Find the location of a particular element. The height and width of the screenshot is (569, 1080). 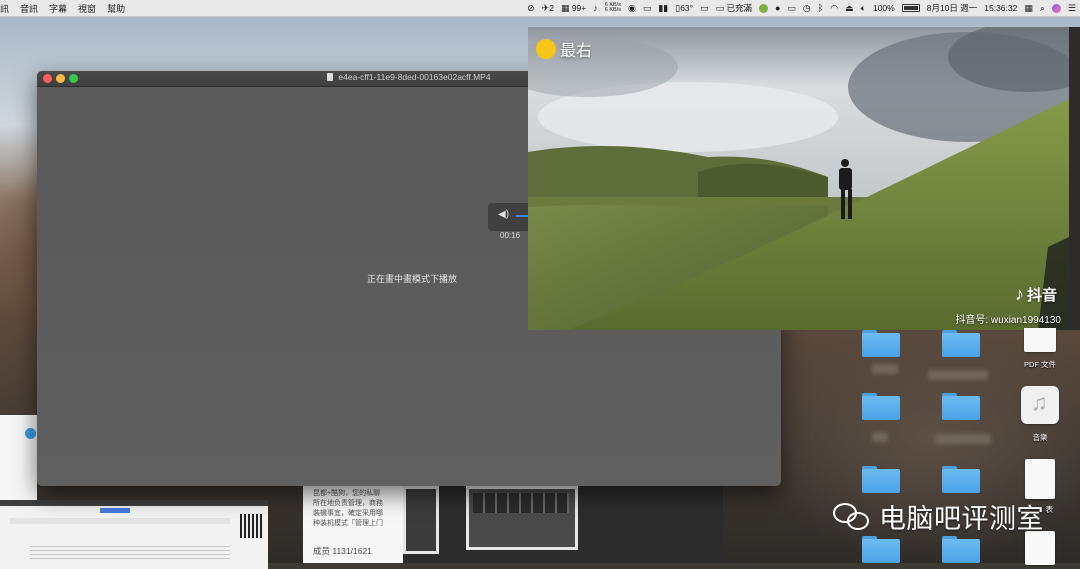

siri-icon is located at coordinates (1056, 8).